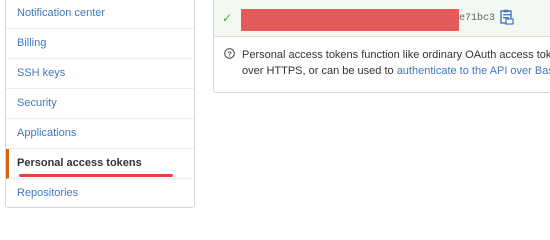 The width and height of the screenshot is (550, 240). What do you see at coordinates (37, 103) in the screenshot?
I see `sidebar-item-label: Security` at bounding box center [37, 103].